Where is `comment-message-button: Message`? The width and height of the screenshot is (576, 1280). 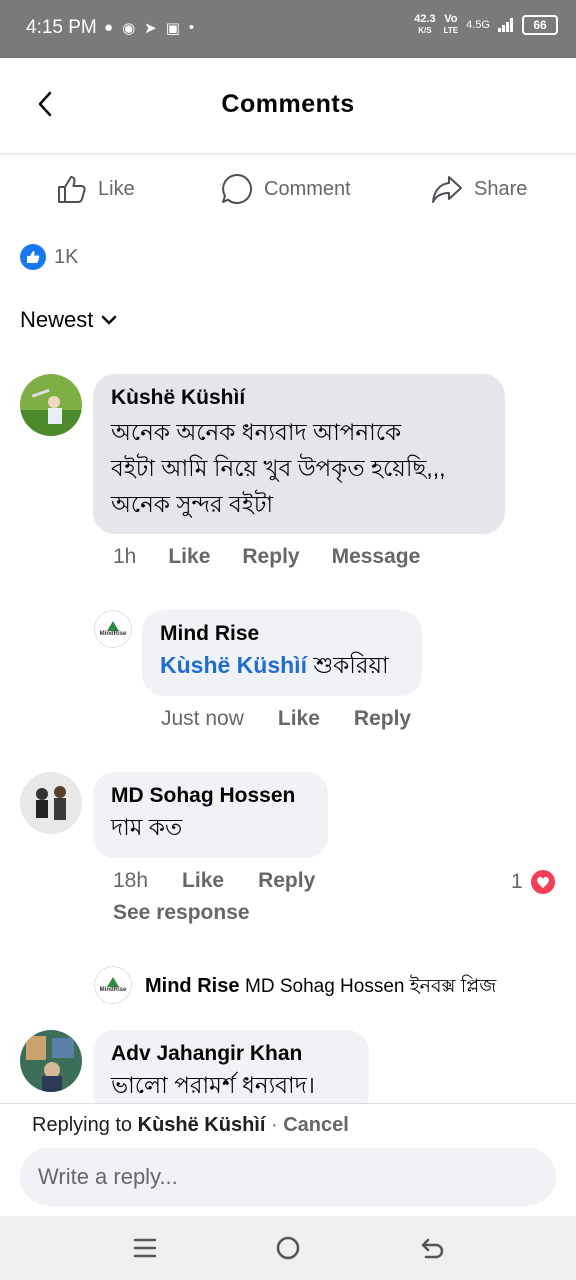 comment-message-button: Message is located at coordinates (376, 557).